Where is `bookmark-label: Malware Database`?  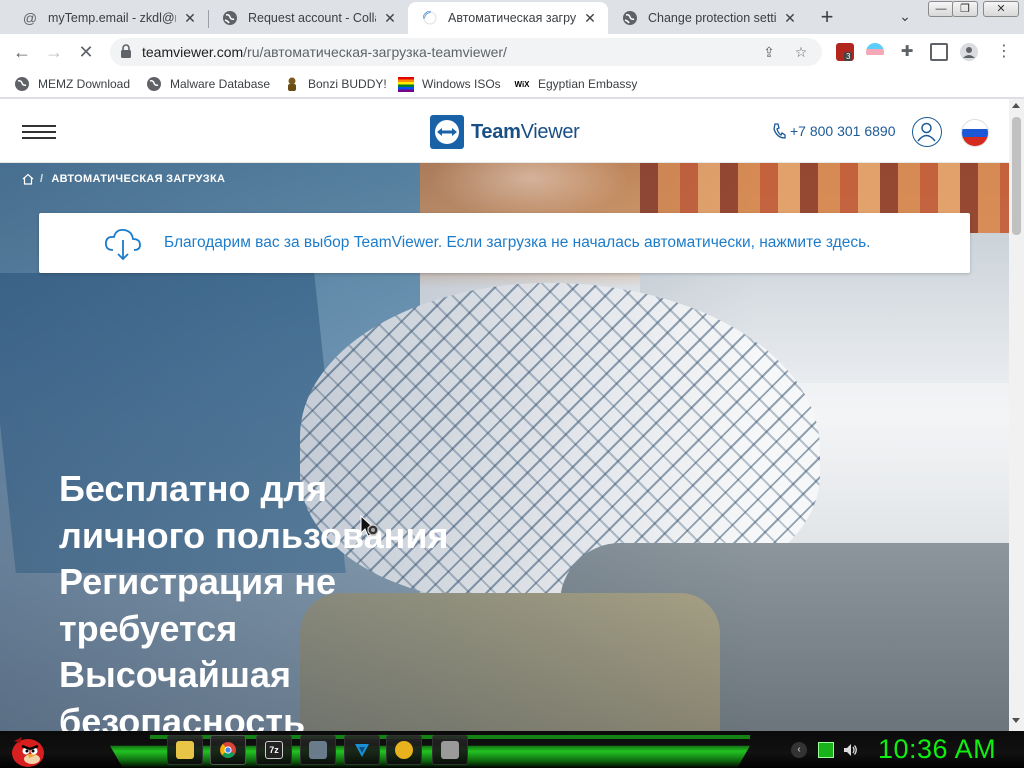 bookmark-label: Malware Database is located at coordinates (220, 84).